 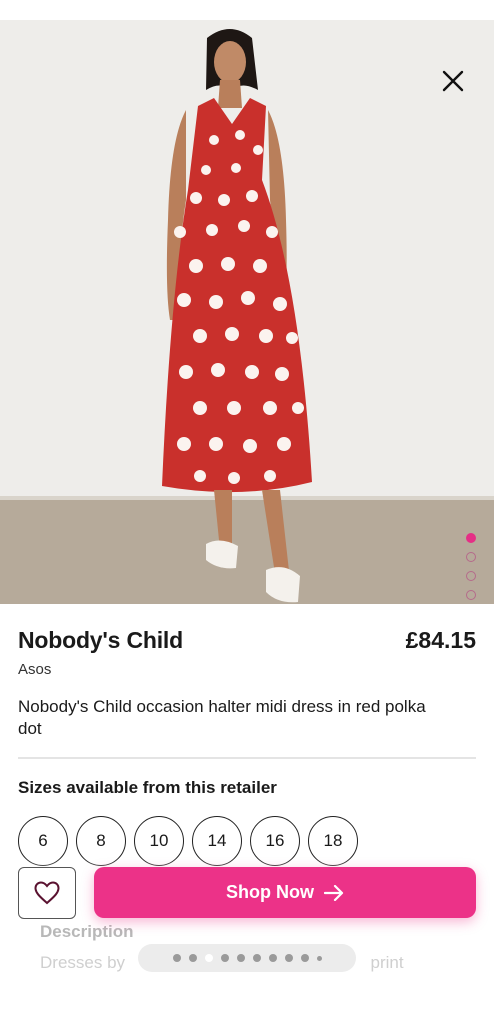 What do you see at coordinates (100, 640) in the screenshot?
I see `brand-name: Nobody's Child` at bounding box center [100, 640].